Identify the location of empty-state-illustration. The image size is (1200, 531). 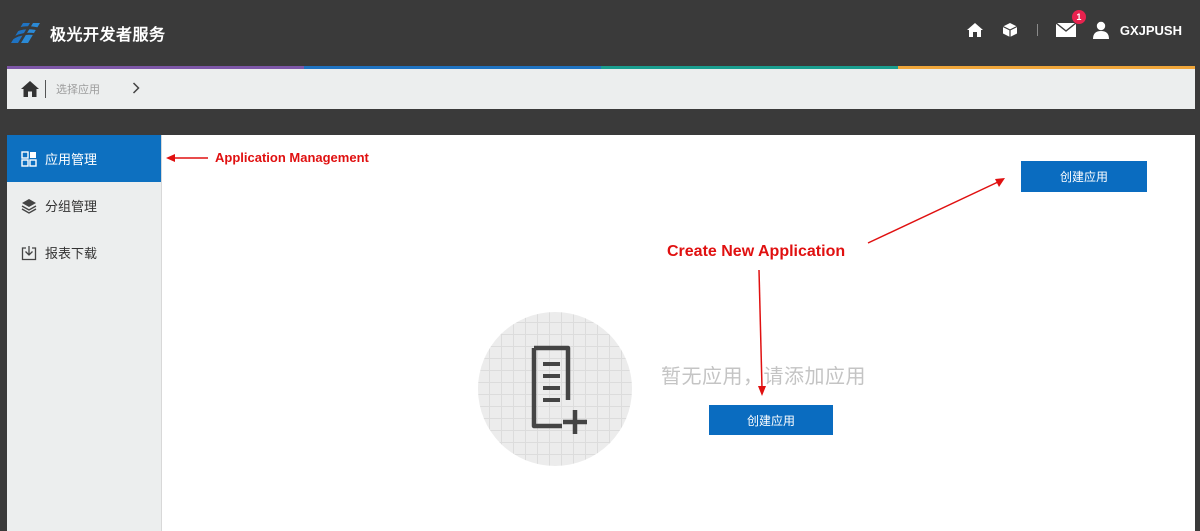
(555, 389).